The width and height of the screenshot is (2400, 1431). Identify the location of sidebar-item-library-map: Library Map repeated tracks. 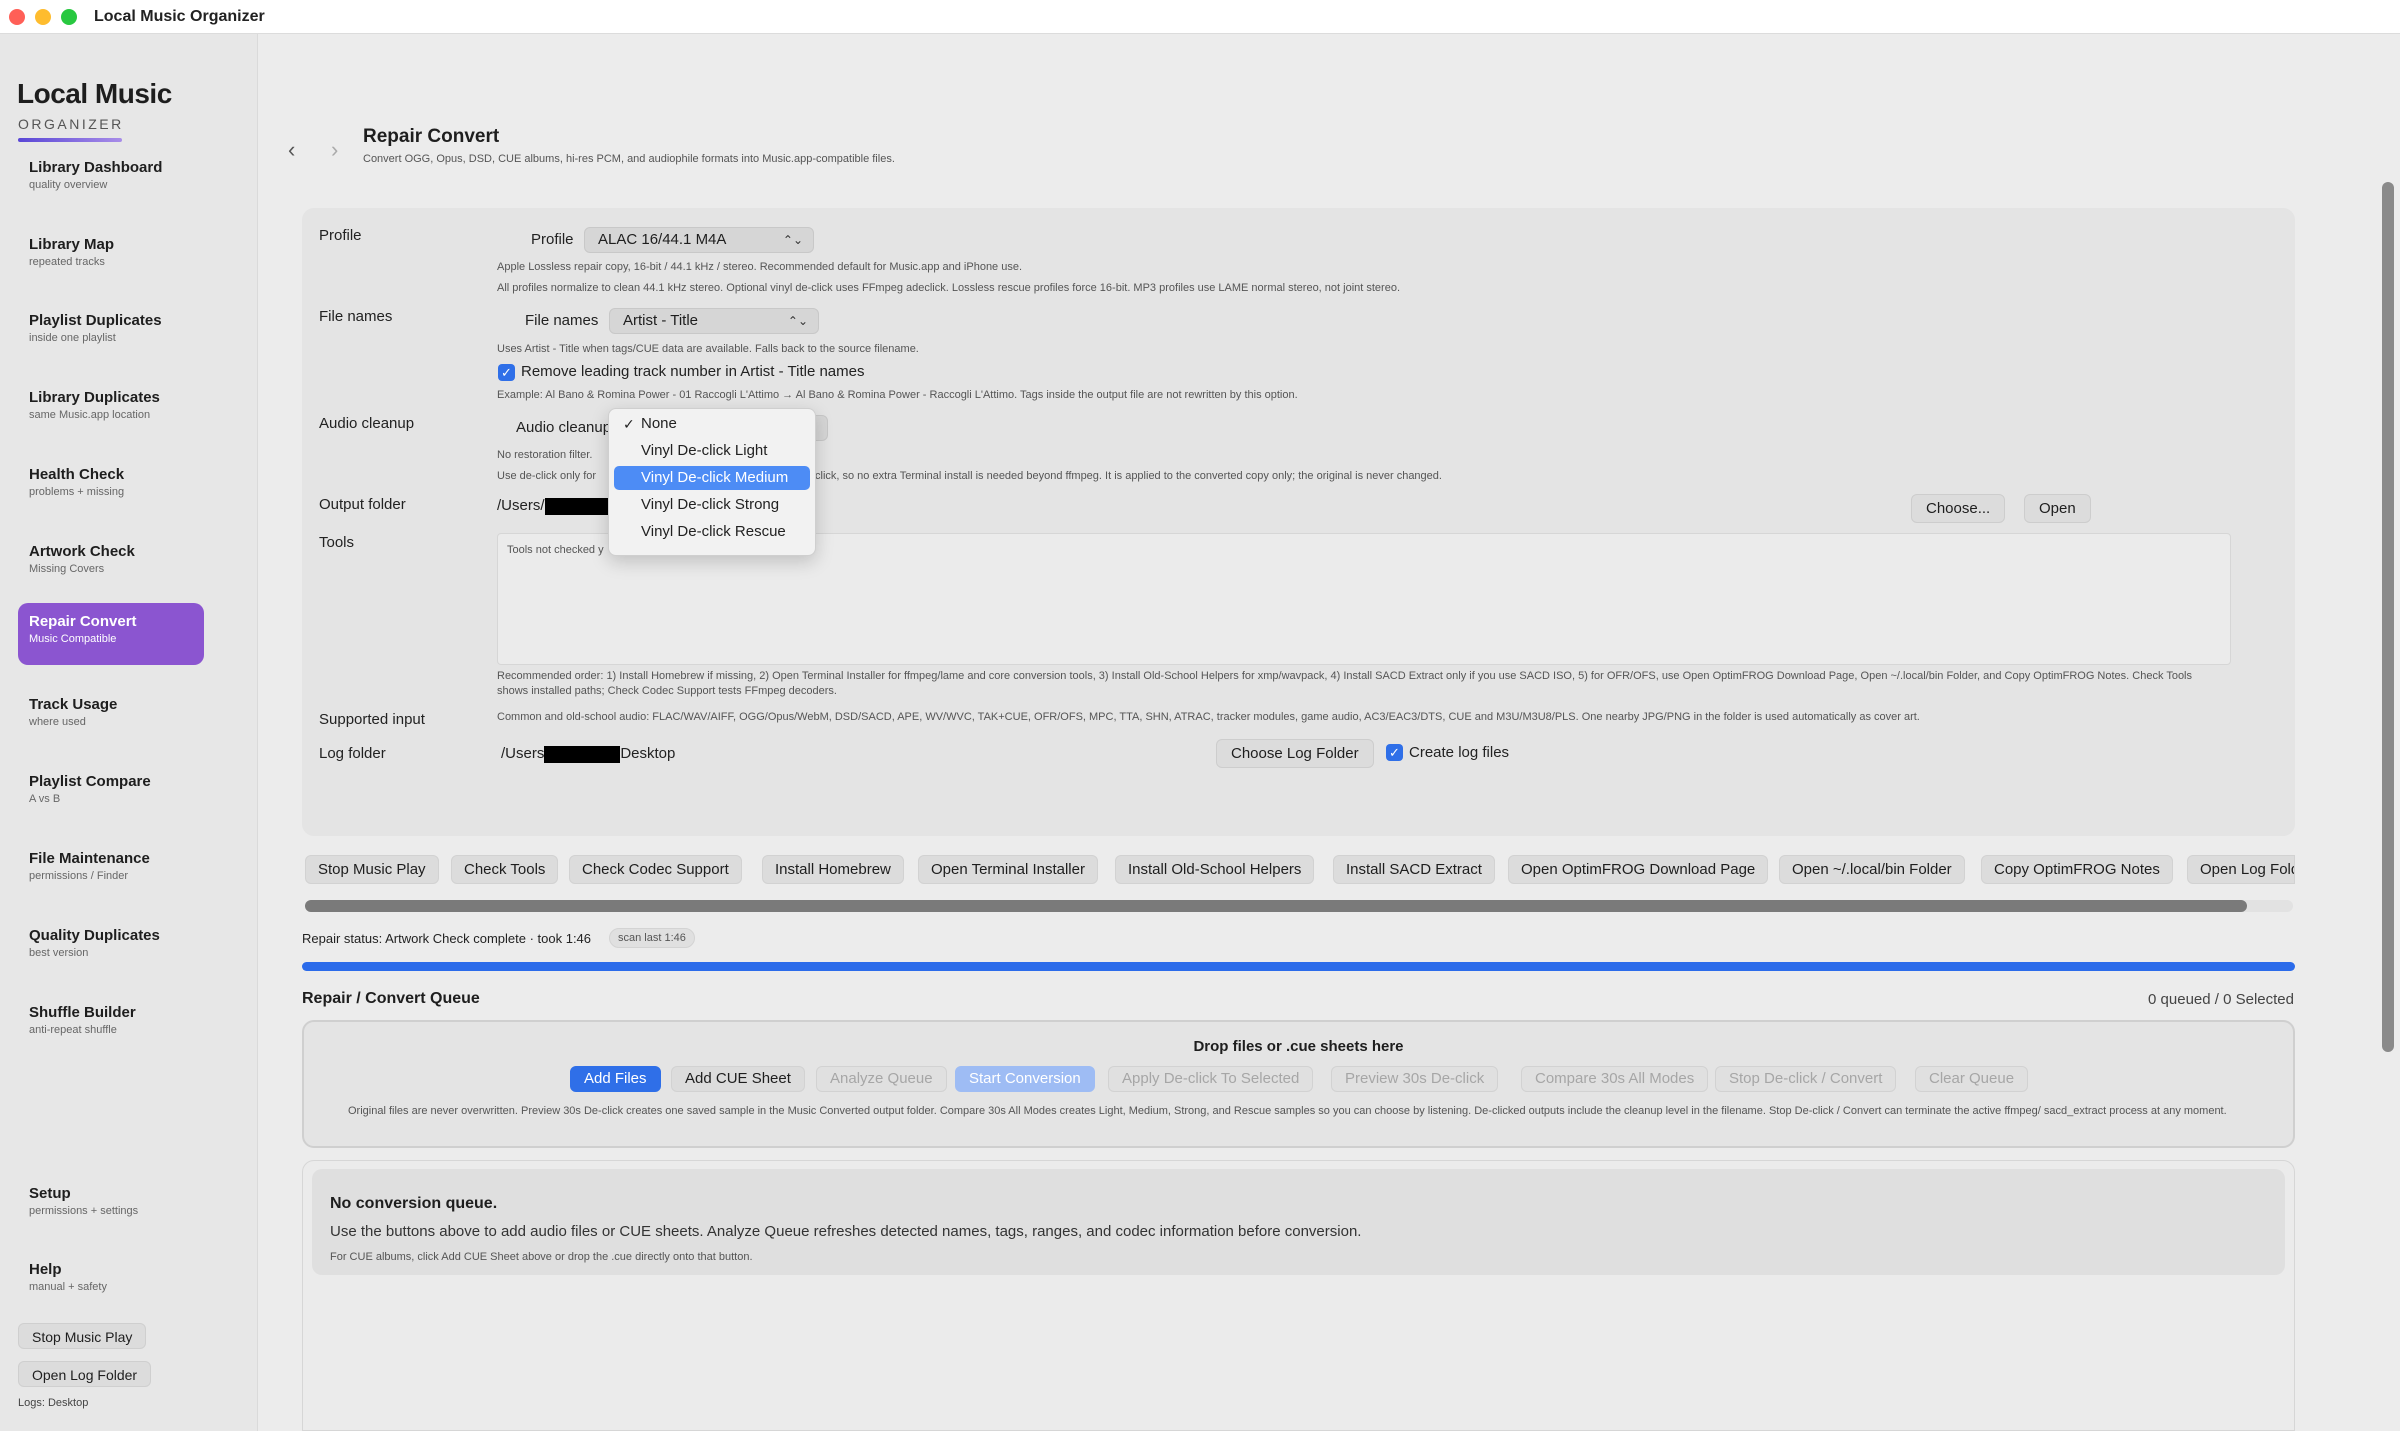
(111, 257).